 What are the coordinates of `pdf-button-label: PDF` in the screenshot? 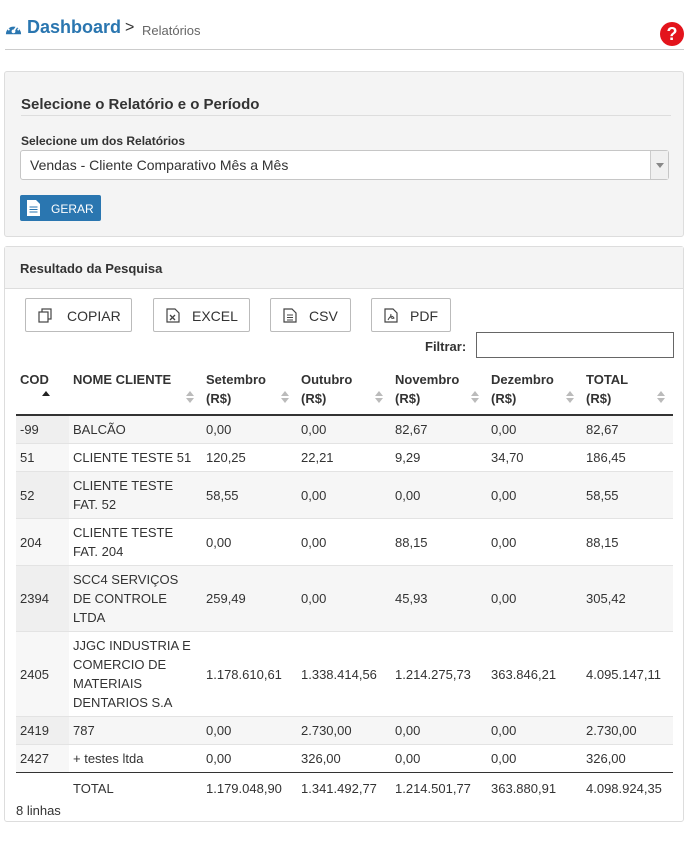 It's located at (424, 316).